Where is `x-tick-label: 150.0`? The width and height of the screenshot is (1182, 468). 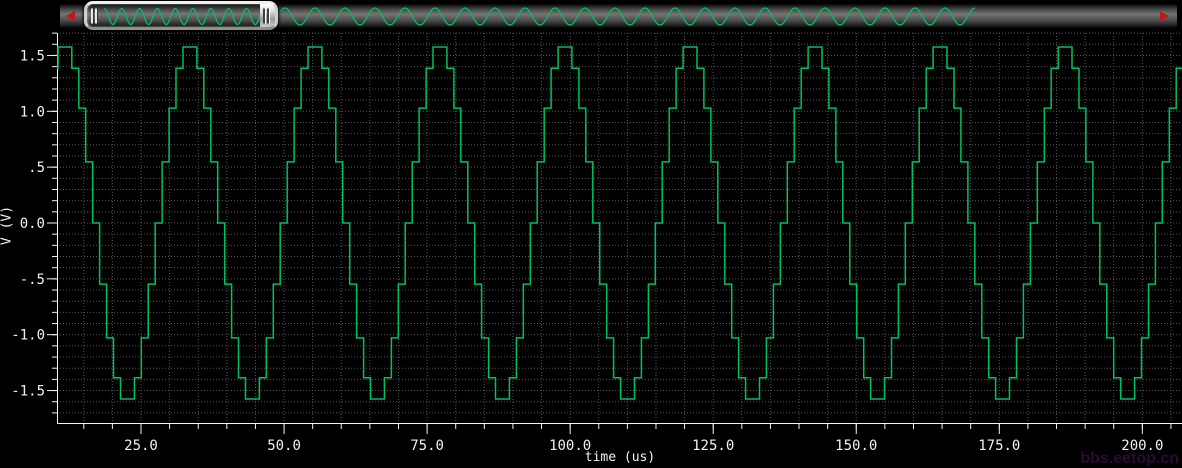
x-tick-label: 150.0 is located at coordinates (856, 446).